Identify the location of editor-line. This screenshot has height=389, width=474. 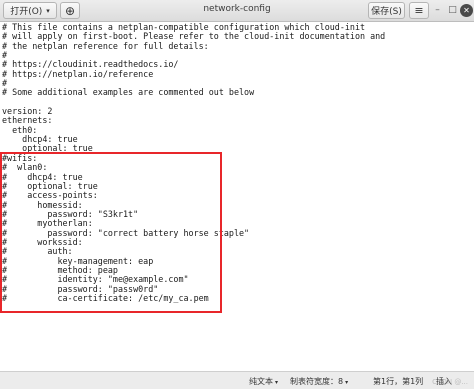
(193, 102).